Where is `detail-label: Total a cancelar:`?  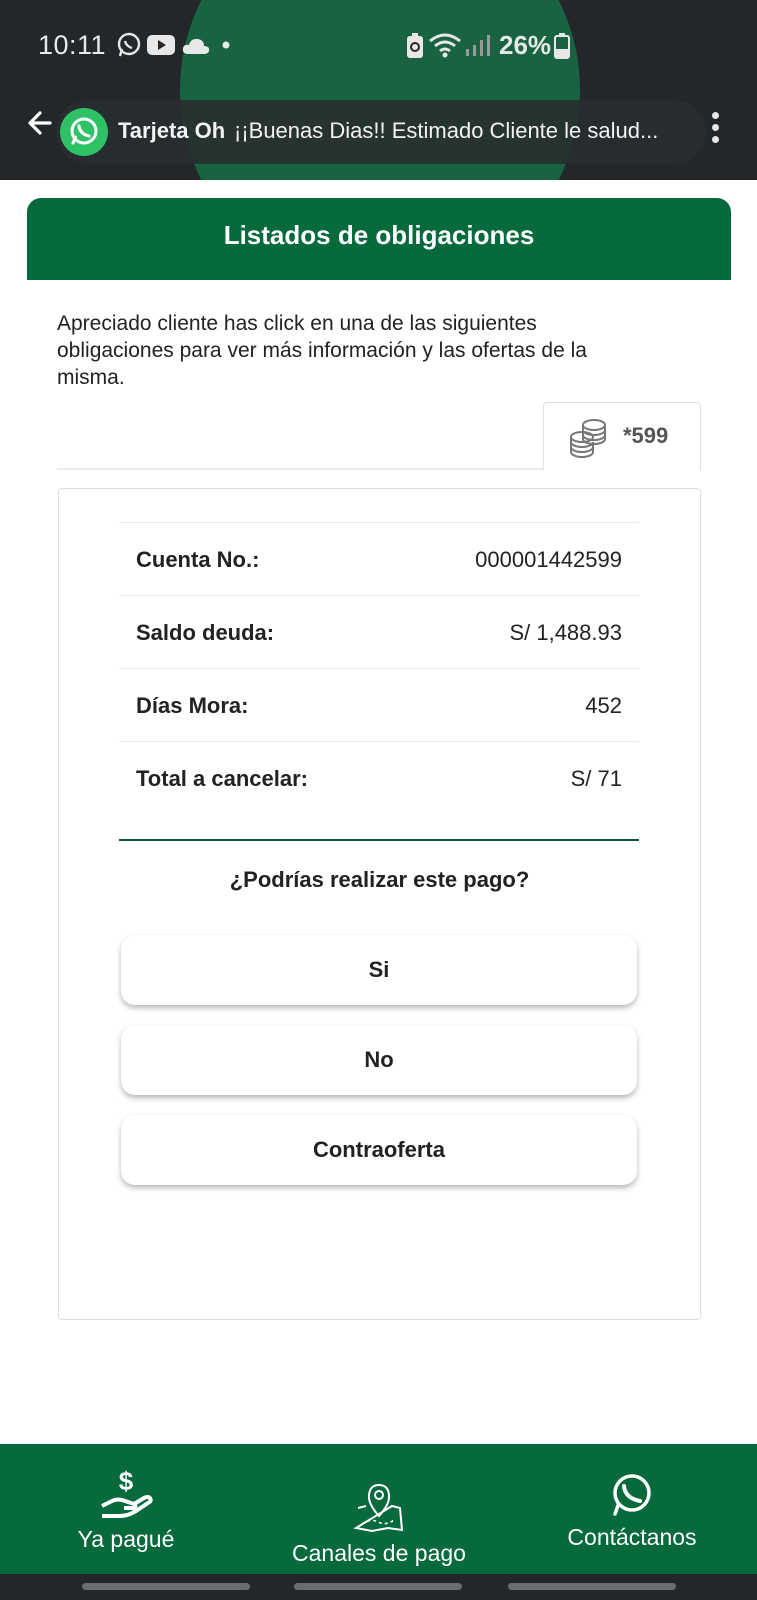
detail-label: Total a cancelar: is located at coordinates (222, 778).